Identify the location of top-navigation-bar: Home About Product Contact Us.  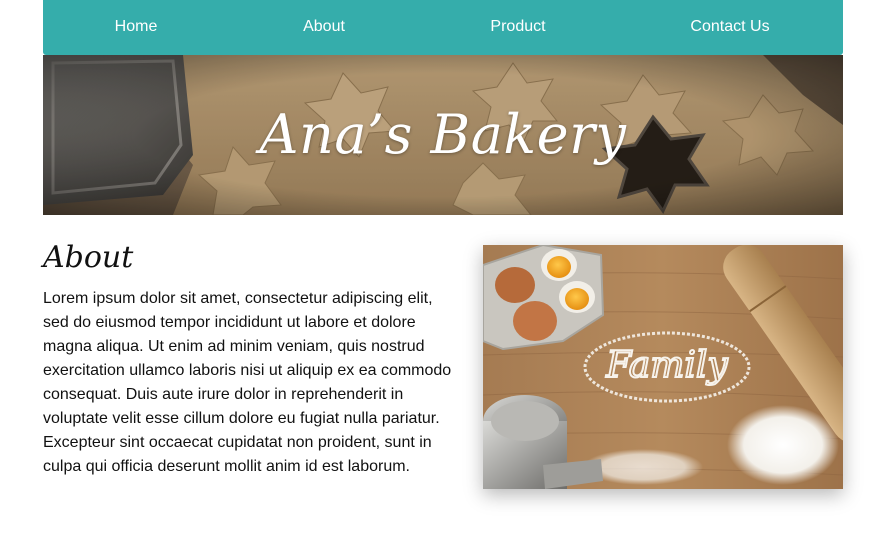
(443, 27).